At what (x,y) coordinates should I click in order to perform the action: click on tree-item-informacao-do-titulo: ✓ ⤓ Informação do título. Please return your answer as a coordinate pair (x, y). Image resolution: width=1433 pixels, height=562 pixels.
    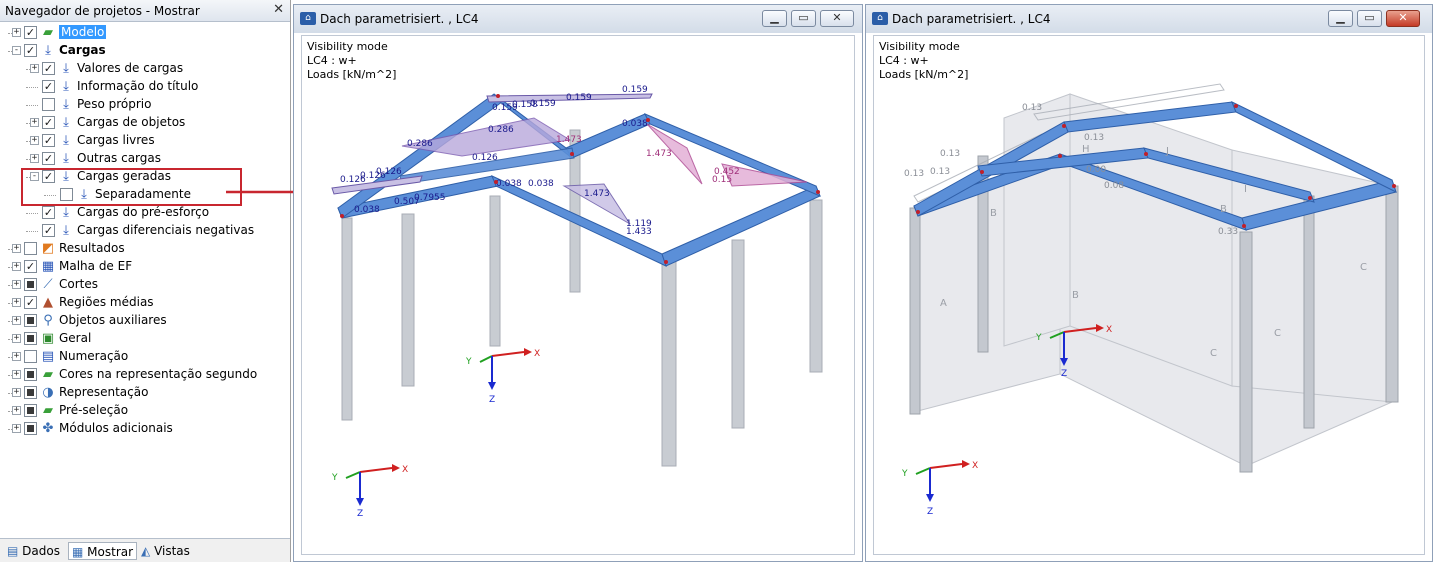
    Looking at the image, I should click on (145, 87).